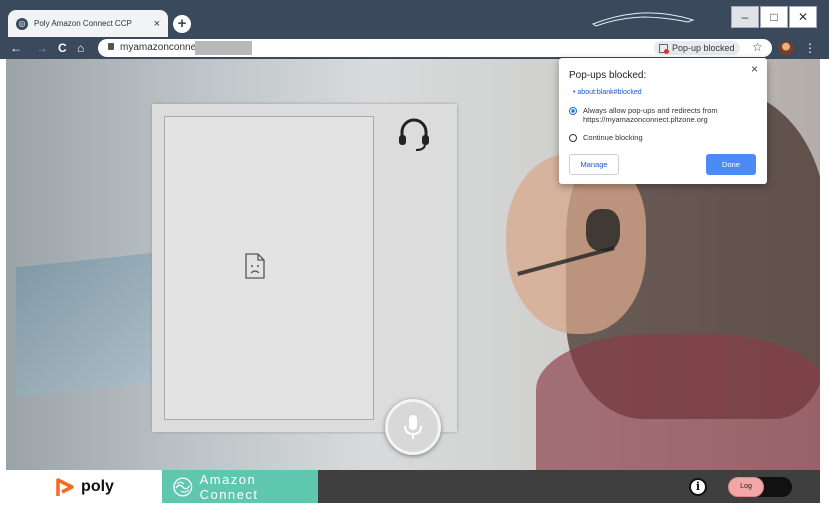  Describe the element at coordinates (162, 47) in the screenshot. I see `url-text: myamazonconnect` at that location.